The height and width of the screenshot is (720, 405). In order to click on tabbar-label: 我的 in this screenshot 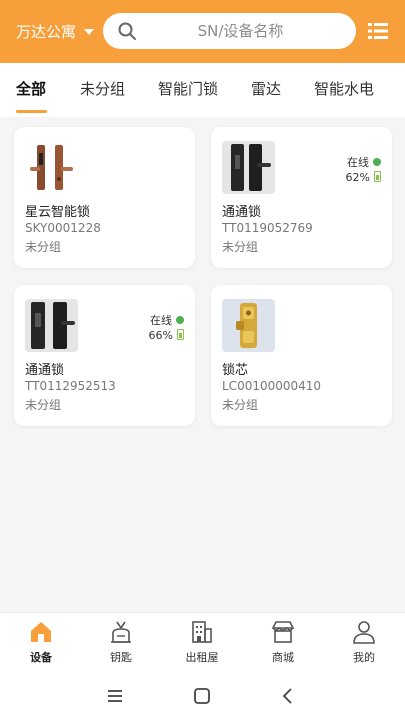, I will do `click(364, 657)`.